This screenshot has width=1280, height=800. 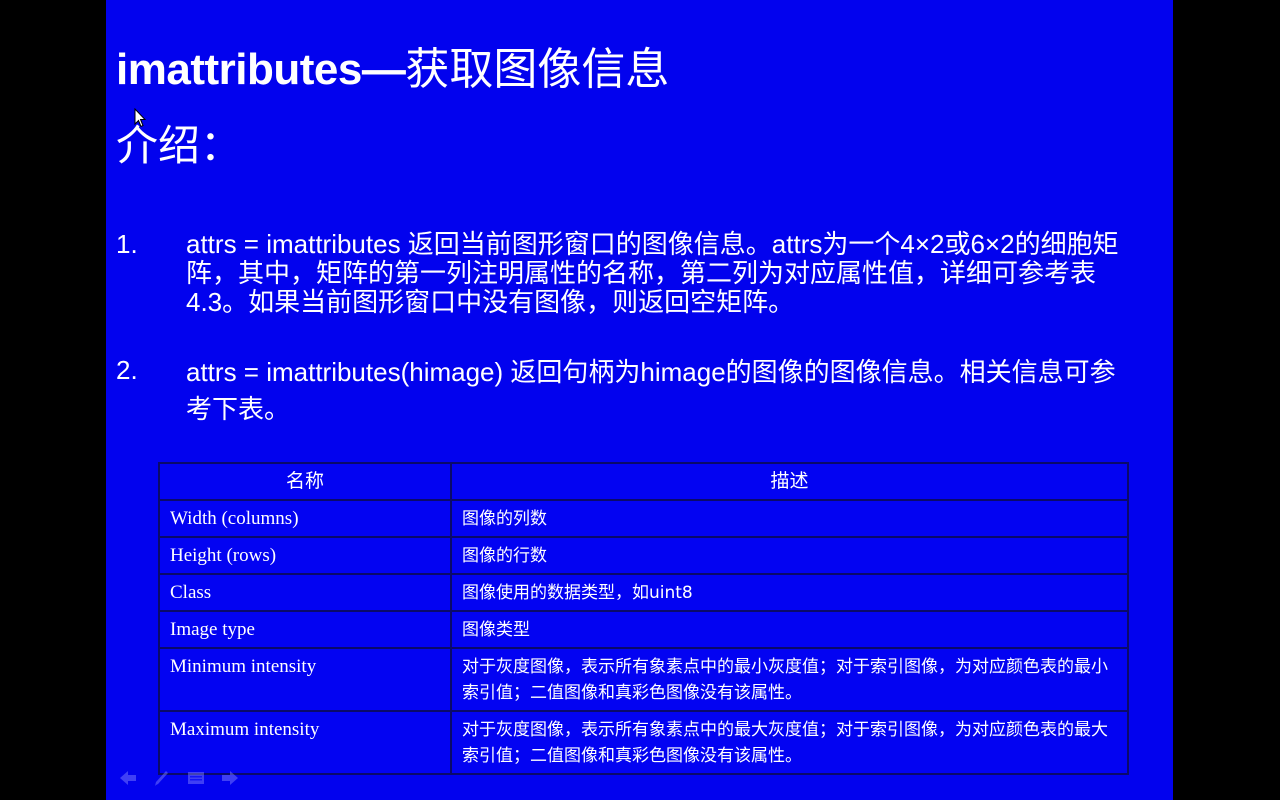 I want to click on attribute-name: Height (rows), so click(x=305, y=555).